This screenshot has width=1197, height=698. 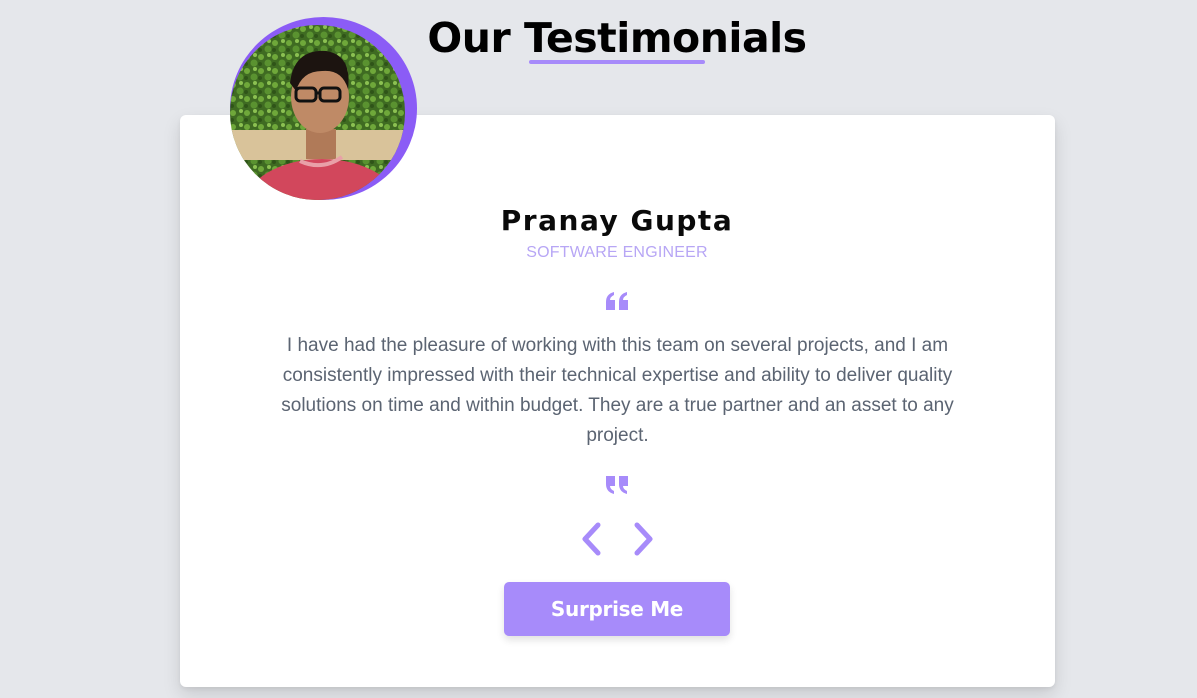 What do you see at coordinates (591, 539) in the screenshot?
I see `chevron-left-icon` at bounding box center [591, 539].